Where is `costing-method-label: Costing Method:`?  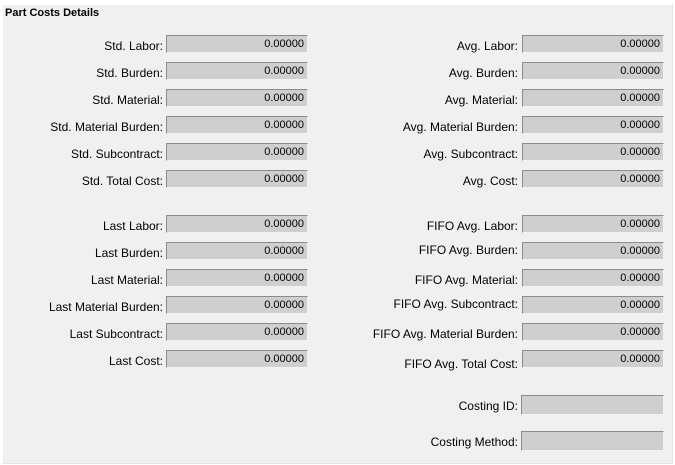 costing-method-label: Costing Method: is located at coordinates (474, 442).